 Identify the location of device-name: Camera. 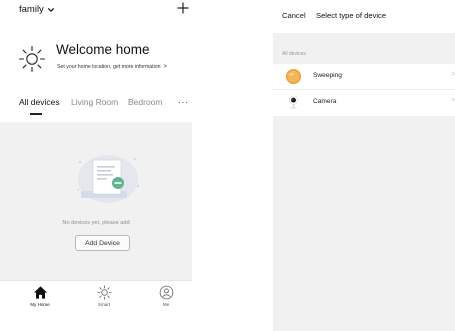
(325, 101).